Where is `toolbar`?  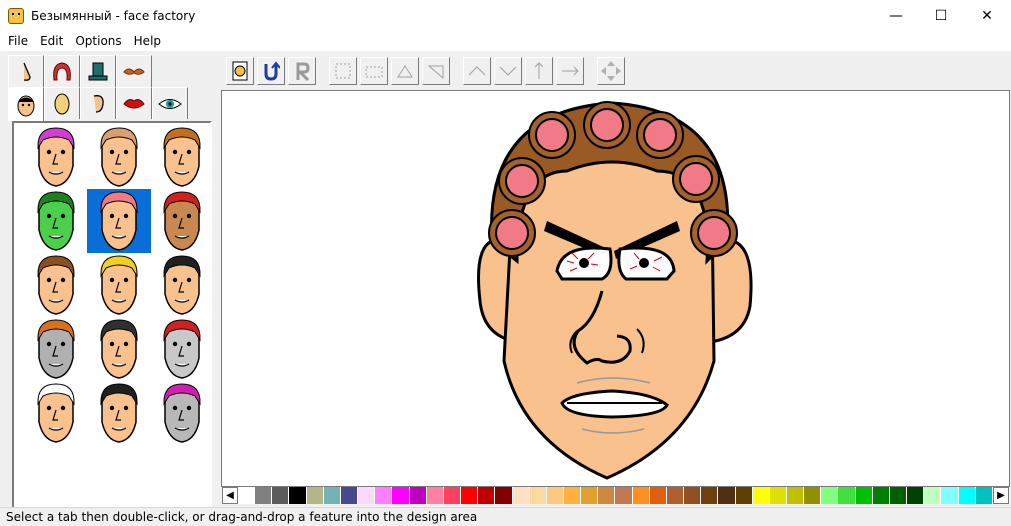 toolbar is located at coordinates (427, 72).